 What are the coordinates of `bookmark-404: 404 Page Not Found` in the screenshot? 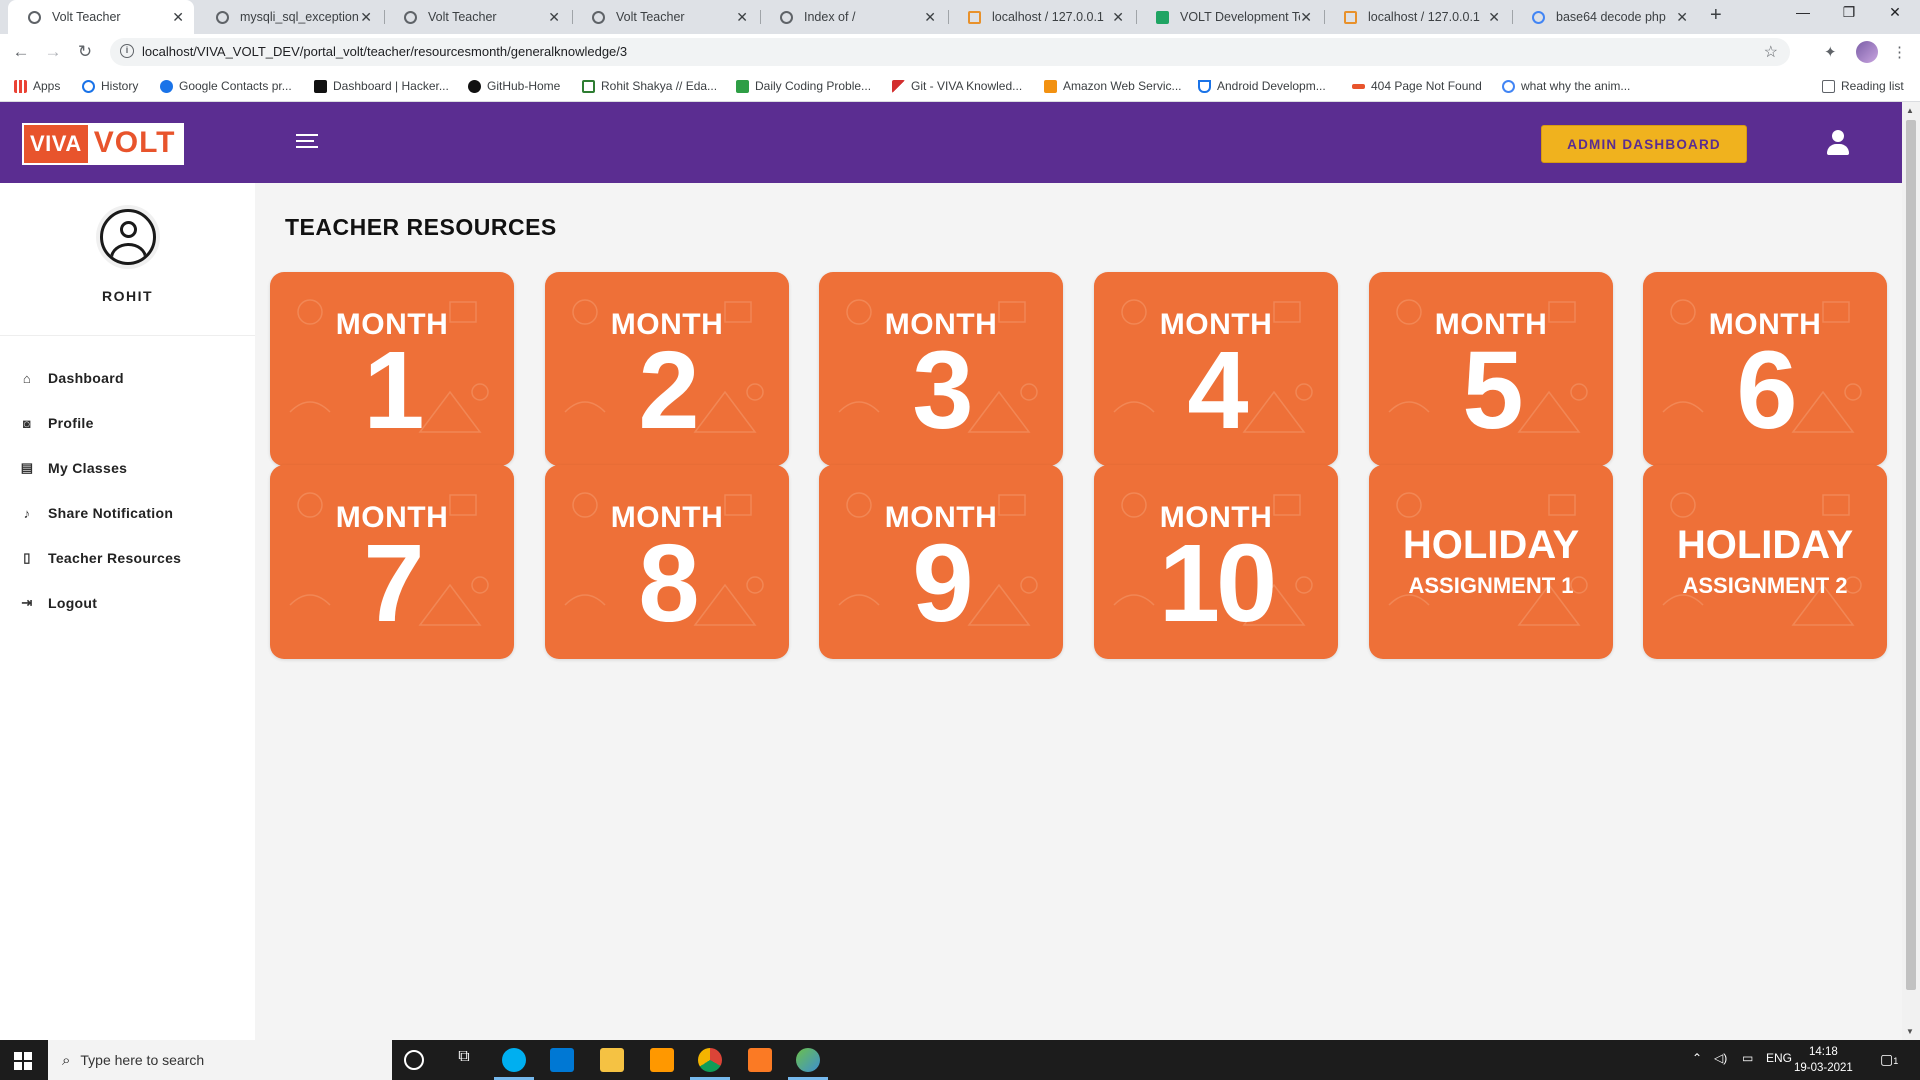 It's located at (1417, 86).